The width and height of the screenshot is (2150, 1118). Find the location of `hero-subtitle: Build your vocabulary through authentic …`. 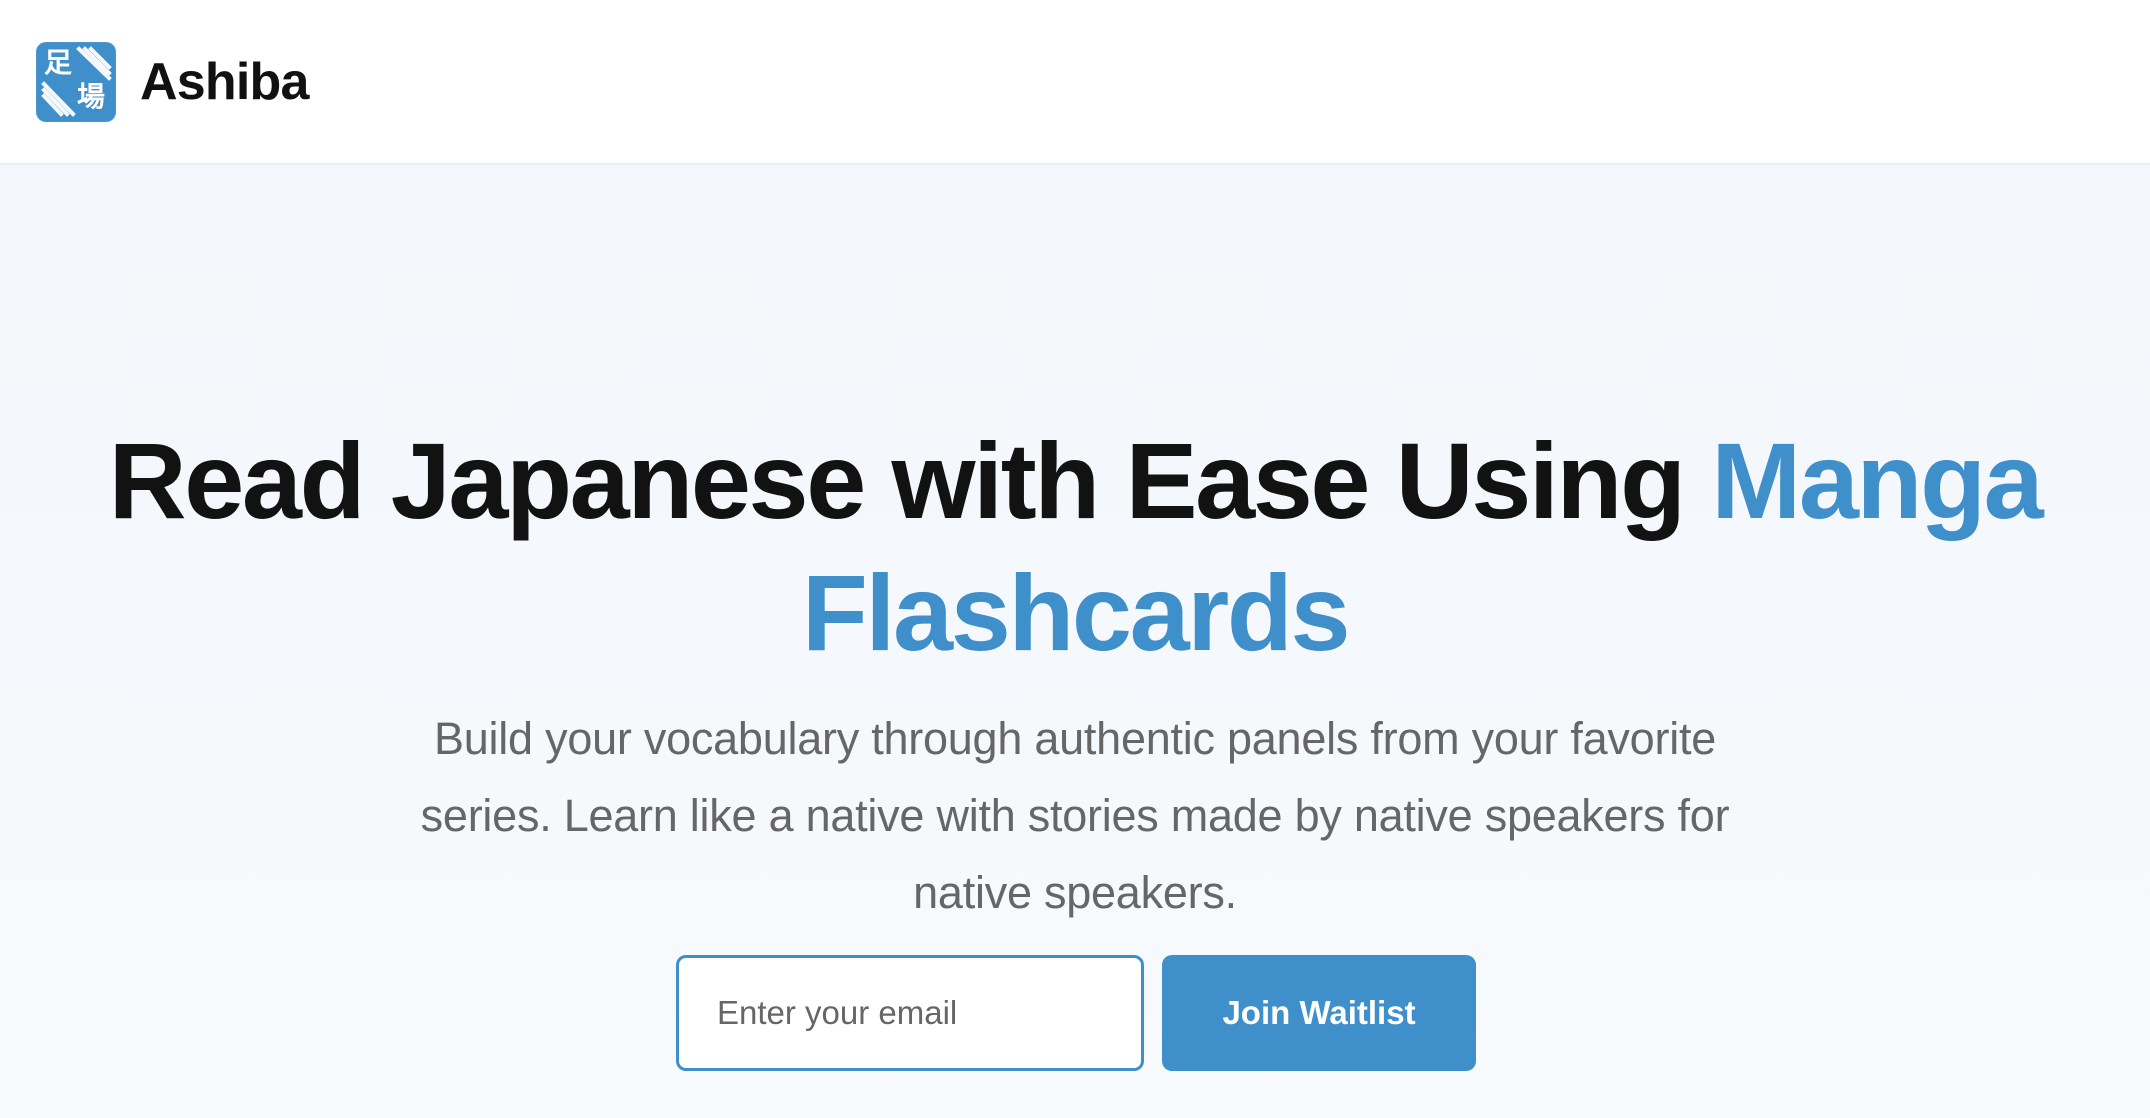

hero-subtitle: Build your vocabulary through authentic … is located at coordinates (1075, 815).